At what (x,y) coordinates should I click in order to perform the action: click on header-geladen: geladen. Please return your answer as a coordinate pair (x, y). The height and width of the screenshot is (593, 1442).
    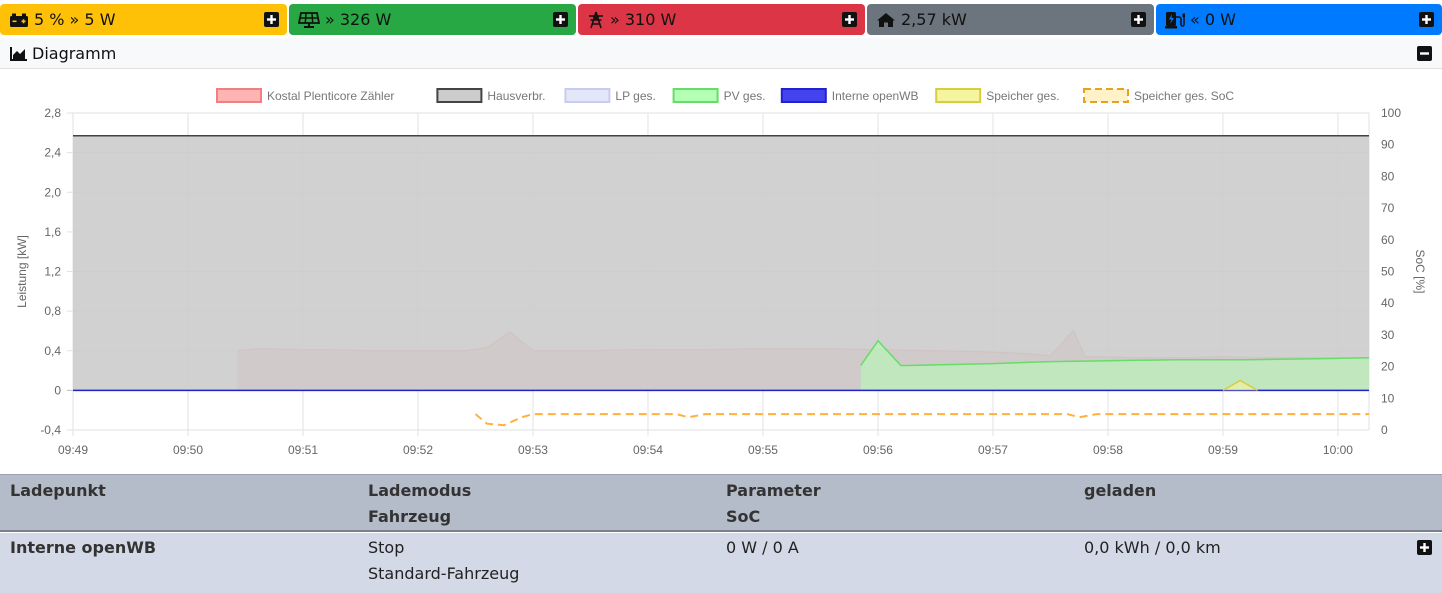
    Looking at the image, I should click on (1120, 491).